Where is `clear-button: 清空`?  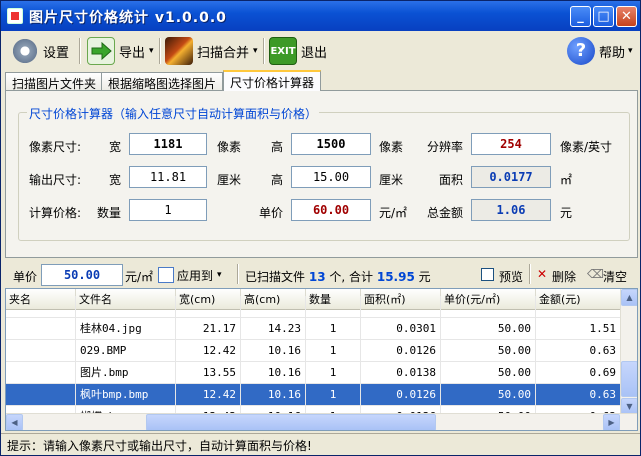 clear-button: 清空 is located at coordinates (615, 276).